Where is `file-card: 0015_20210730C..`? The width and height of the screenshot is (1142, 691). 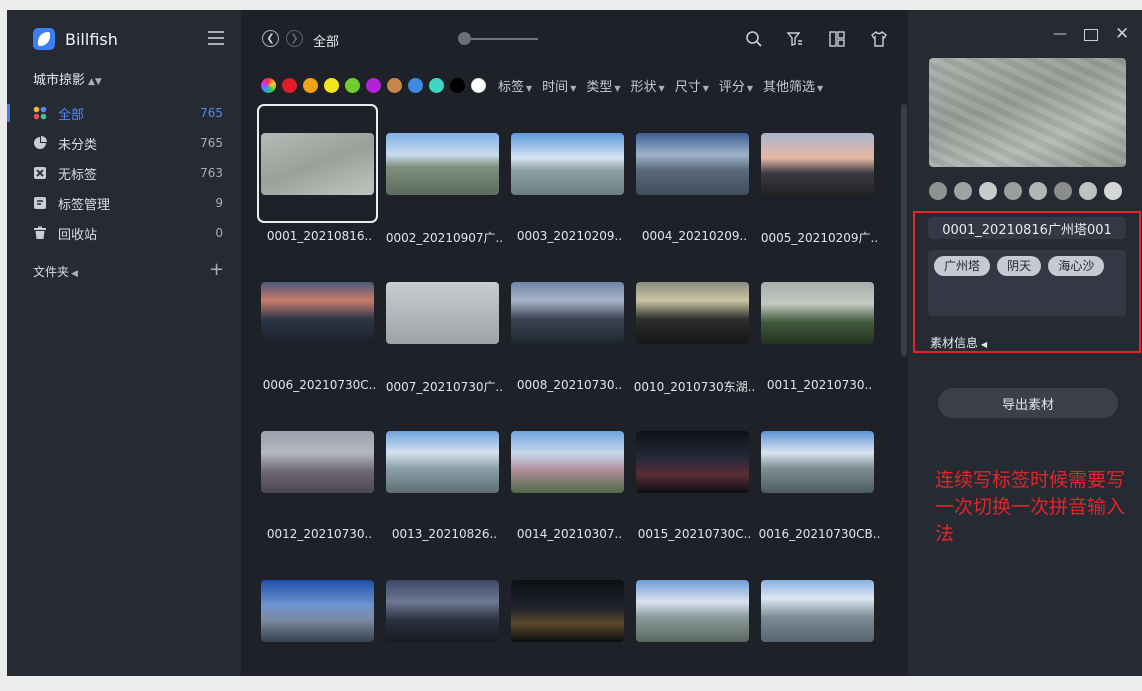 file-card: 0015_20210730C.. is located at coordinates (694, 472).